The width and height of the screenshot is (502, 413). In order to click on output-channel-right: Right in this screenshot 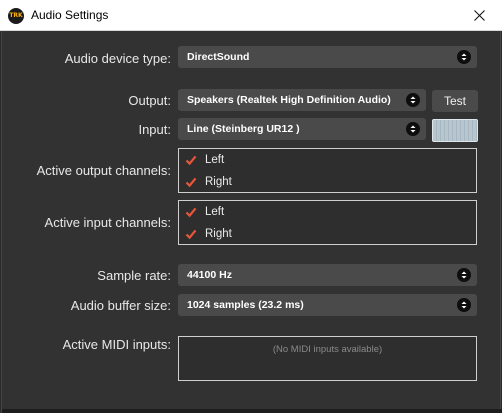, I will do `click(208, 182)`.